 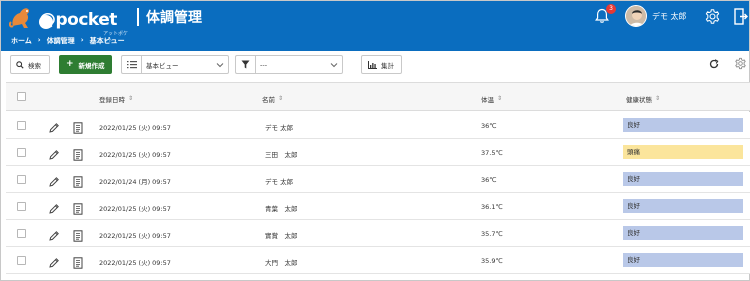 What do you see at coordinates (487, 100) in the screenshot?
I see `column-header-temperature-label: 体温` at bounding box center [487, 100].